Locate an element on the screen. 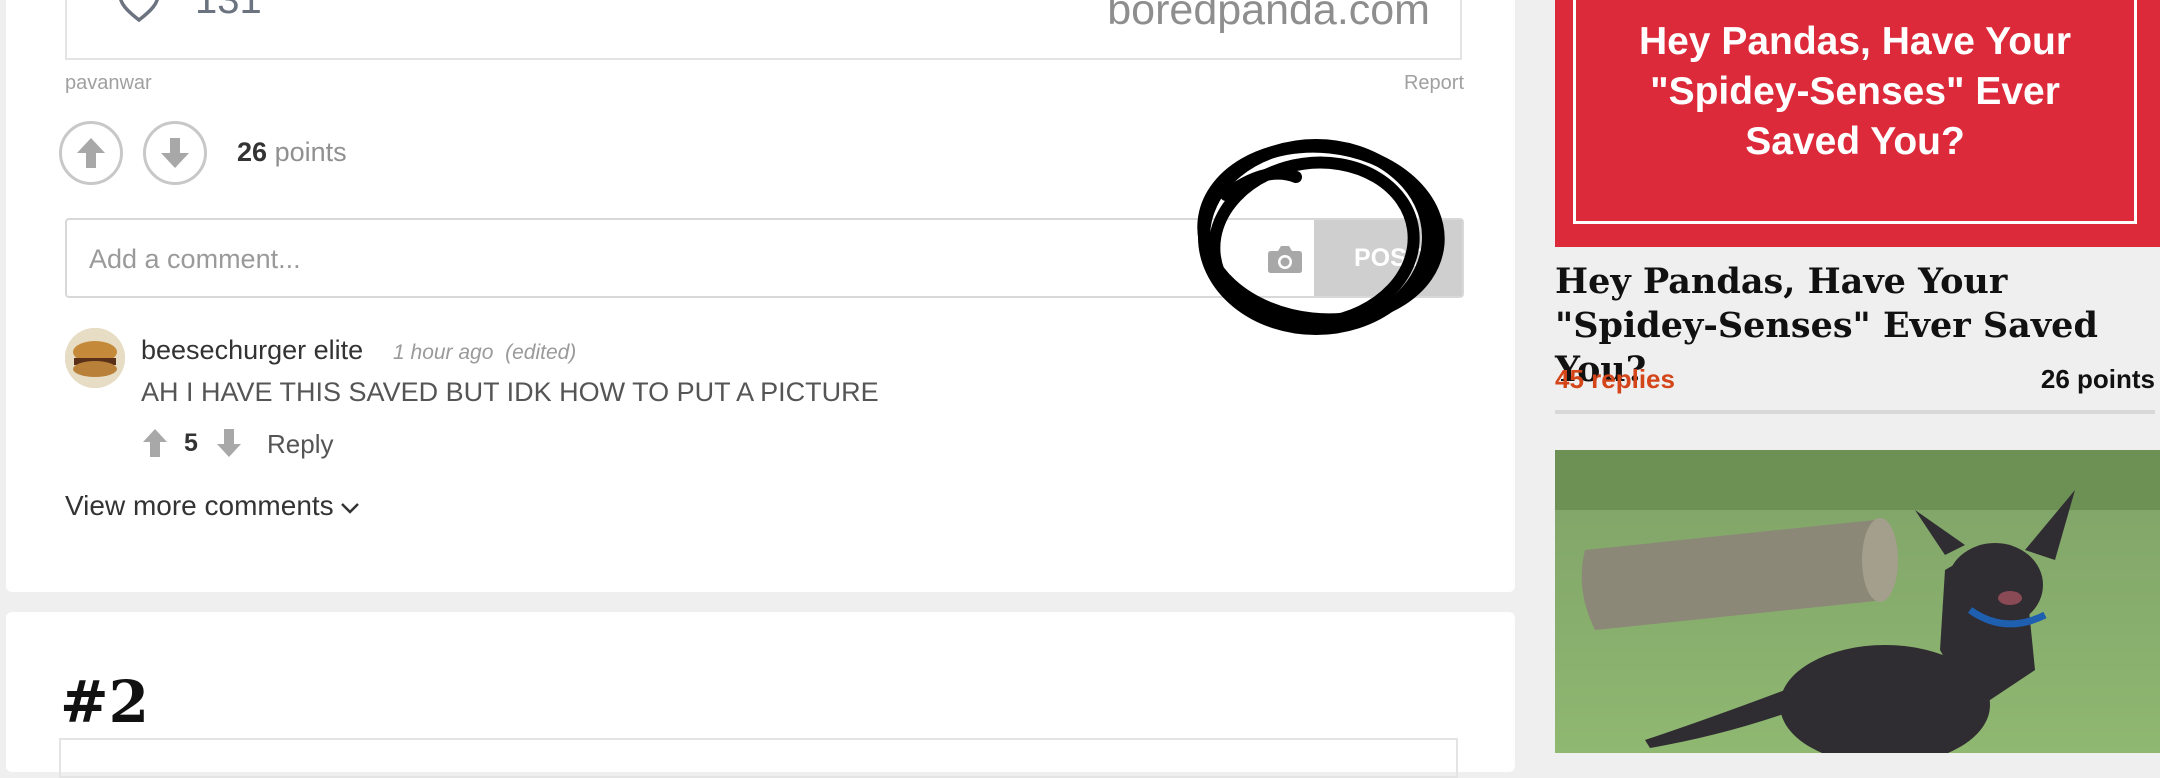 The width and height of the screenshot is (2160, 778). sidebar-post-image is located at coordinates (1857, 601).